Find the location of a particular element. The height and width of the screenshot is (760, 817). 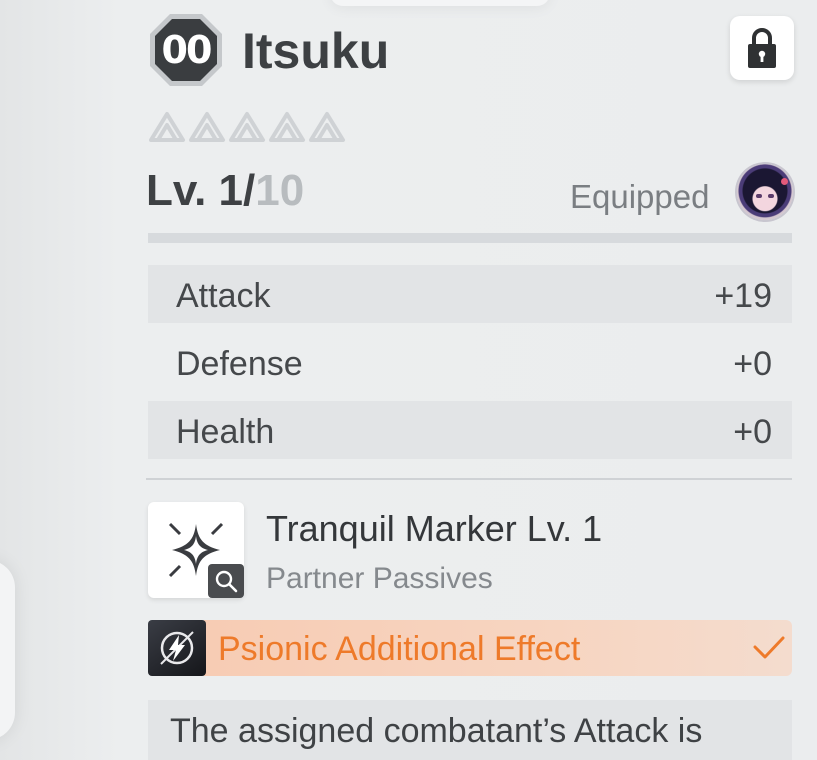

lock-icon is located at coordinates (762, 48).